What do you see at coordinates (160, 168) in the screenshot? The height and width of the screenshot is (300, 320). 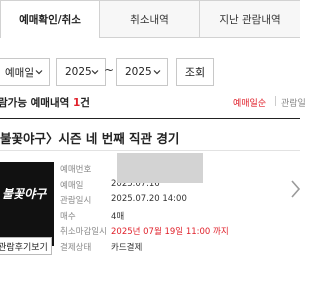 I see `redacted-booking-number` at bounding box center [160, 168].